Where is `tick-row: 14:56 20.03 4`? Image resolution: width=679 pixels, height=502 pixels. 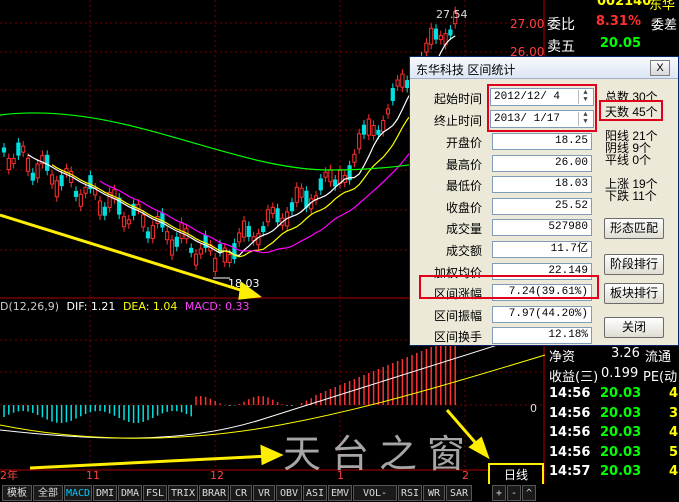
tick-row: 14:56 20.03 4 is located at coordinates (612, 435).